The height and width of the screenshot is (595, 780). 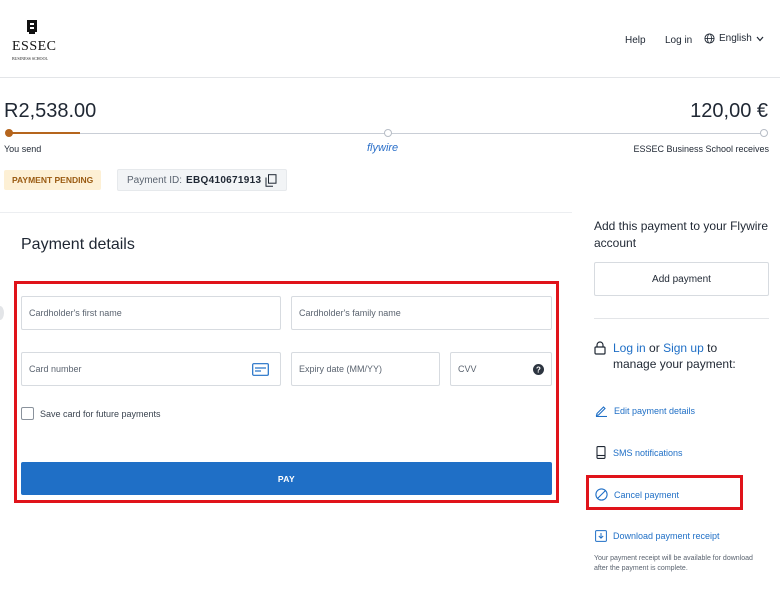 I want to click on help-link: Help, so click(x=635, y=40).